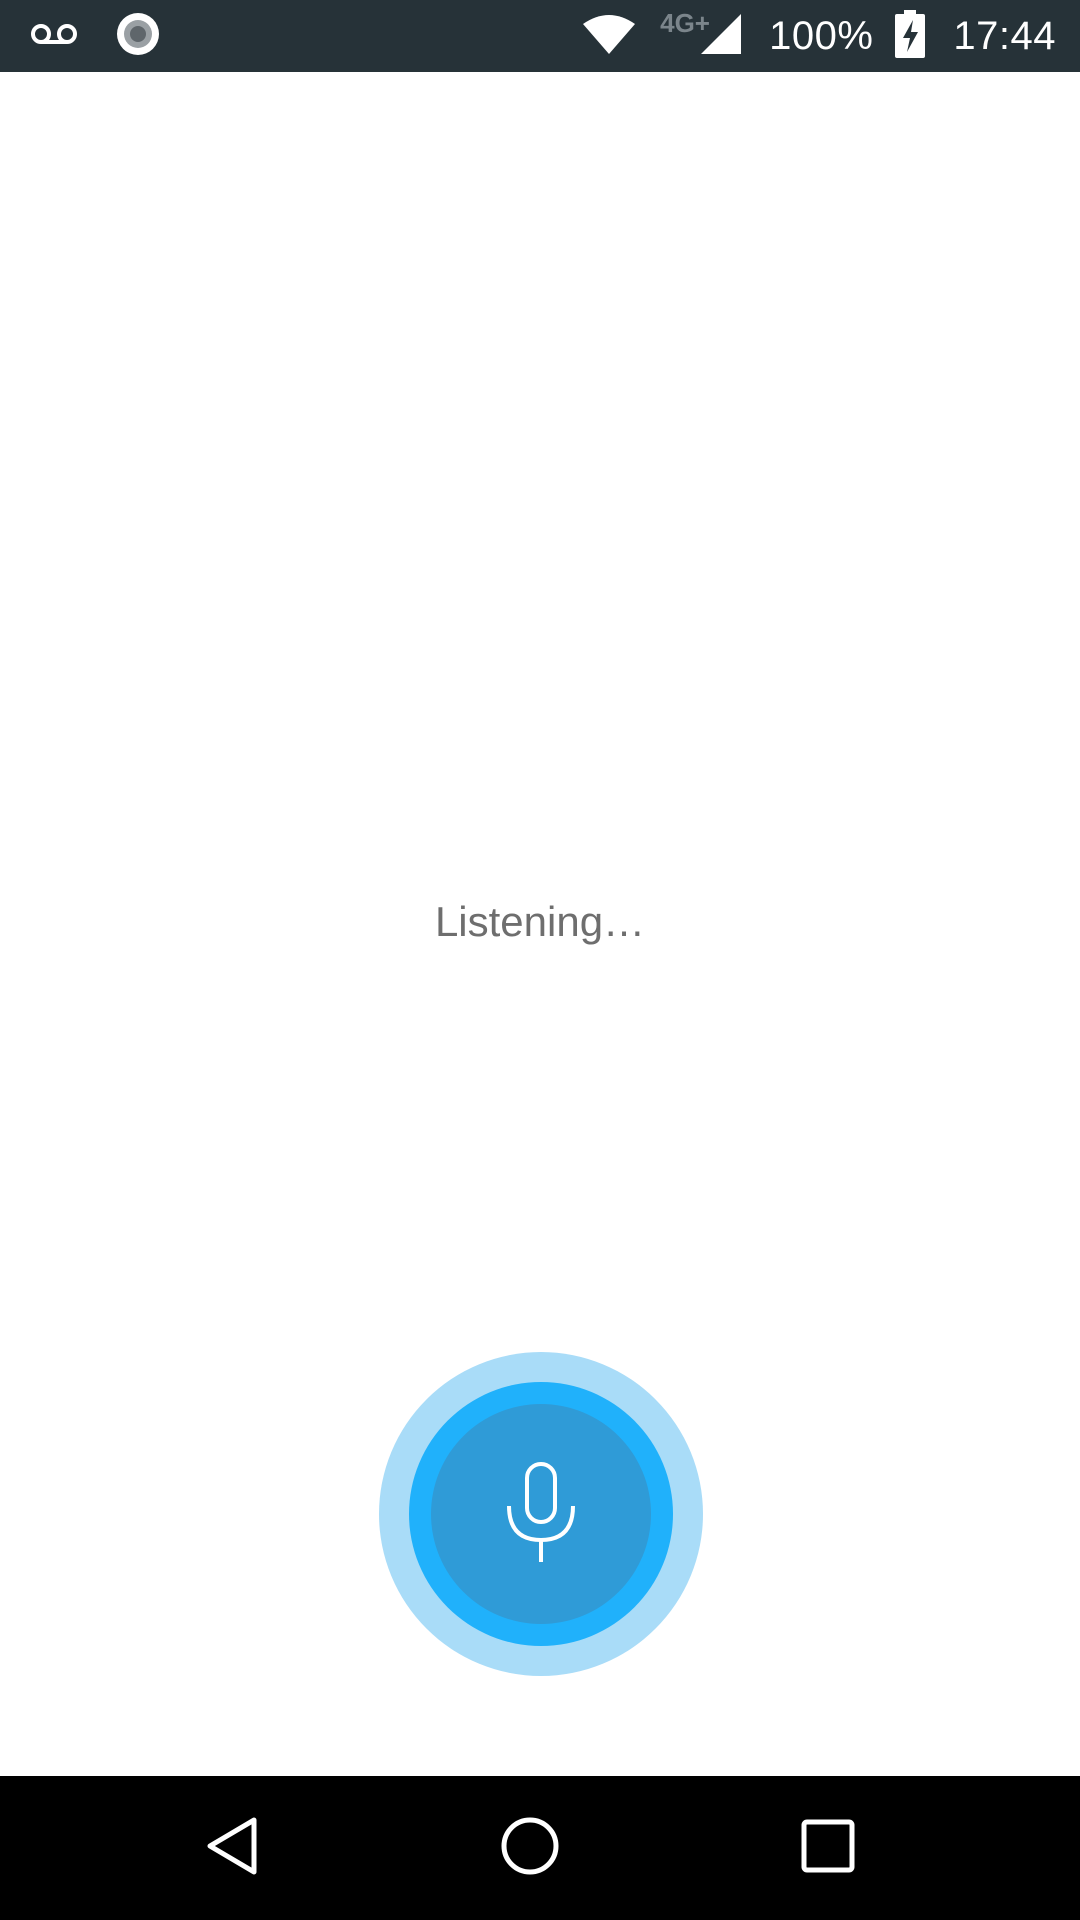  I want to click on microphone-button-core, so click(541, 1514).